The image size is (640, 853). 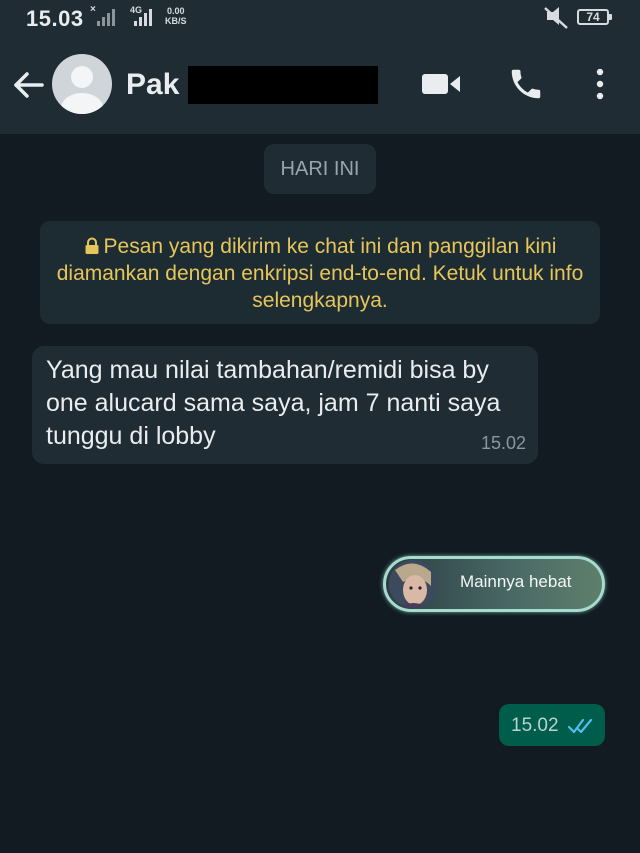 What do you see at coordinates (516, 581) in the screenshot?
I see `sticker-text: Mainnya hebat` at bounding box center [516, 581].